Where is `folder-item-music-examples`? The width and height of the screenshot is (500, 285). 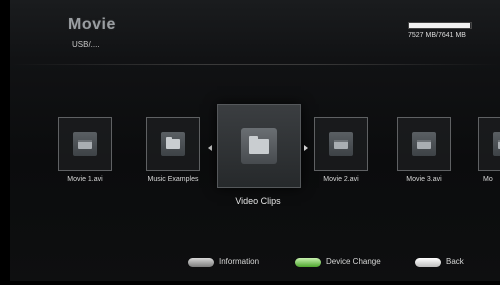 folder-item-music-examples is located at coordinates (173, 144).